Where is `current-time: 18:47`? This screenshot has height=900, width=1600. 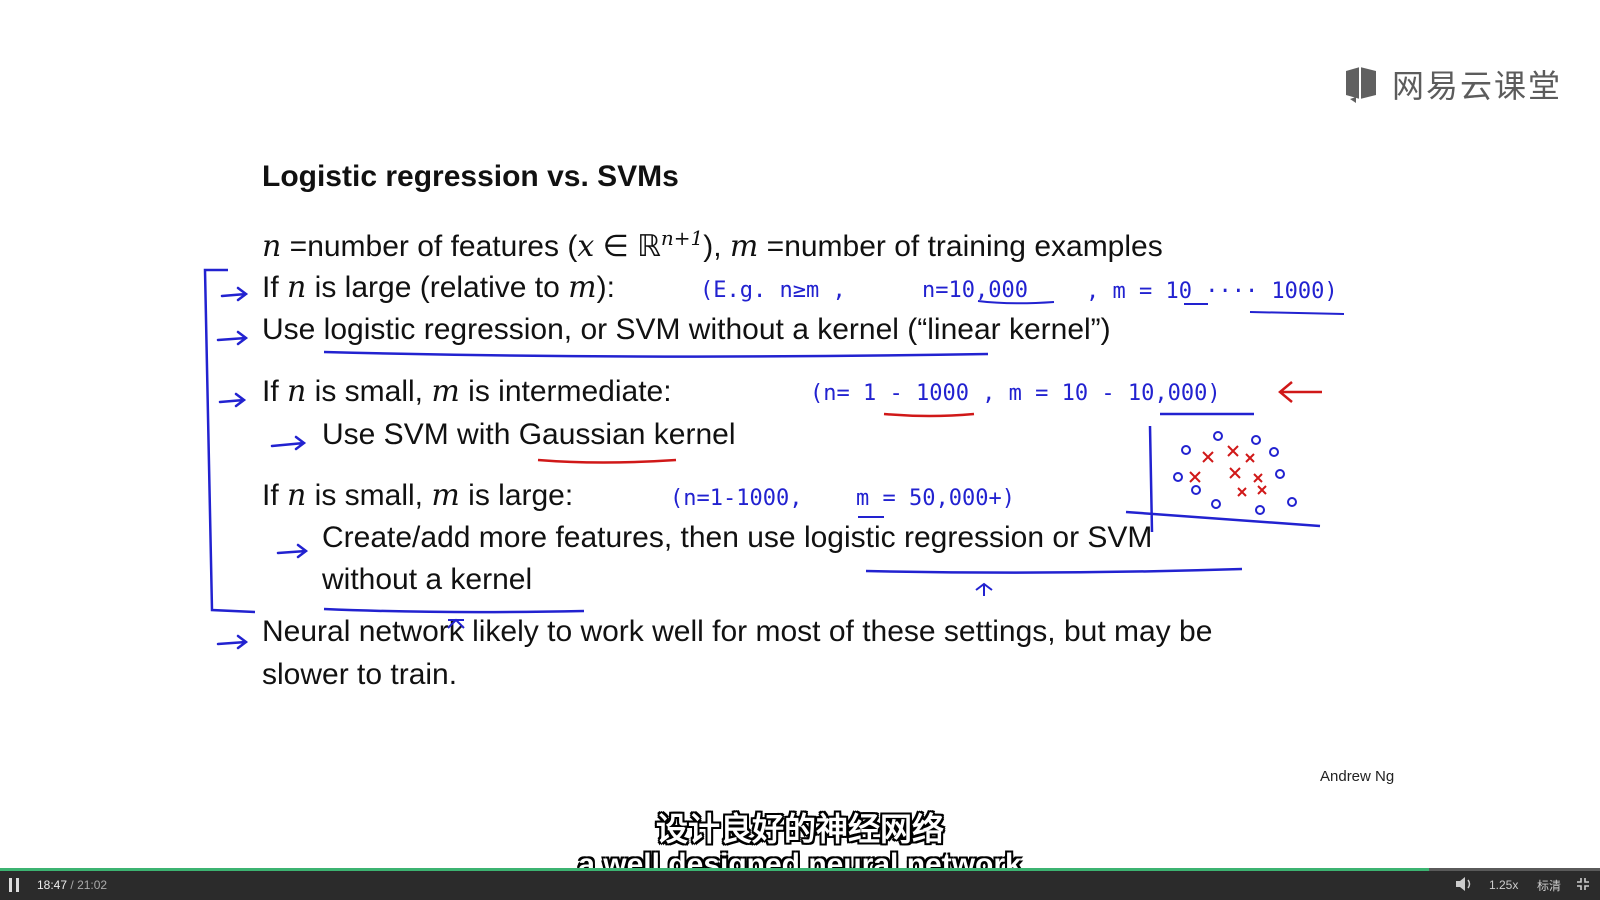
current-time: 18:47 is located at coordinates (52, 885).